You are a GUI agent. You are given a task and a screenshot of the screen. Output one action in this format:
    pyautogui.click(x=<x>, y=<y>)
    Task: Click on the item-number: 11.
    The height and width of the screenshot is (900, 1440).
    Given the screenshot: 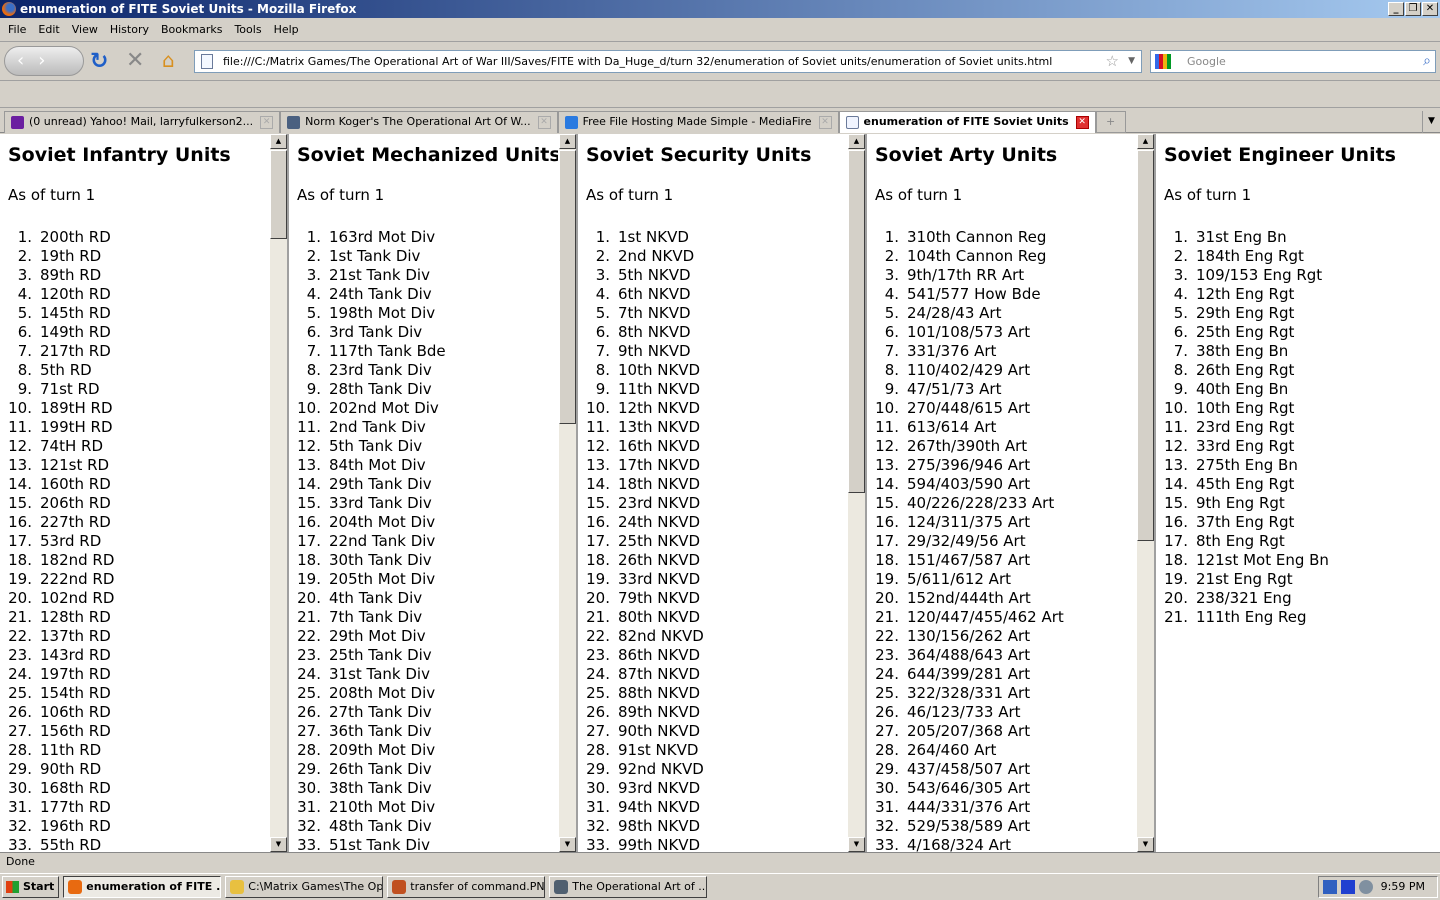 What is the action you would take?
    pyautogui.click(x=887, y=427)
    